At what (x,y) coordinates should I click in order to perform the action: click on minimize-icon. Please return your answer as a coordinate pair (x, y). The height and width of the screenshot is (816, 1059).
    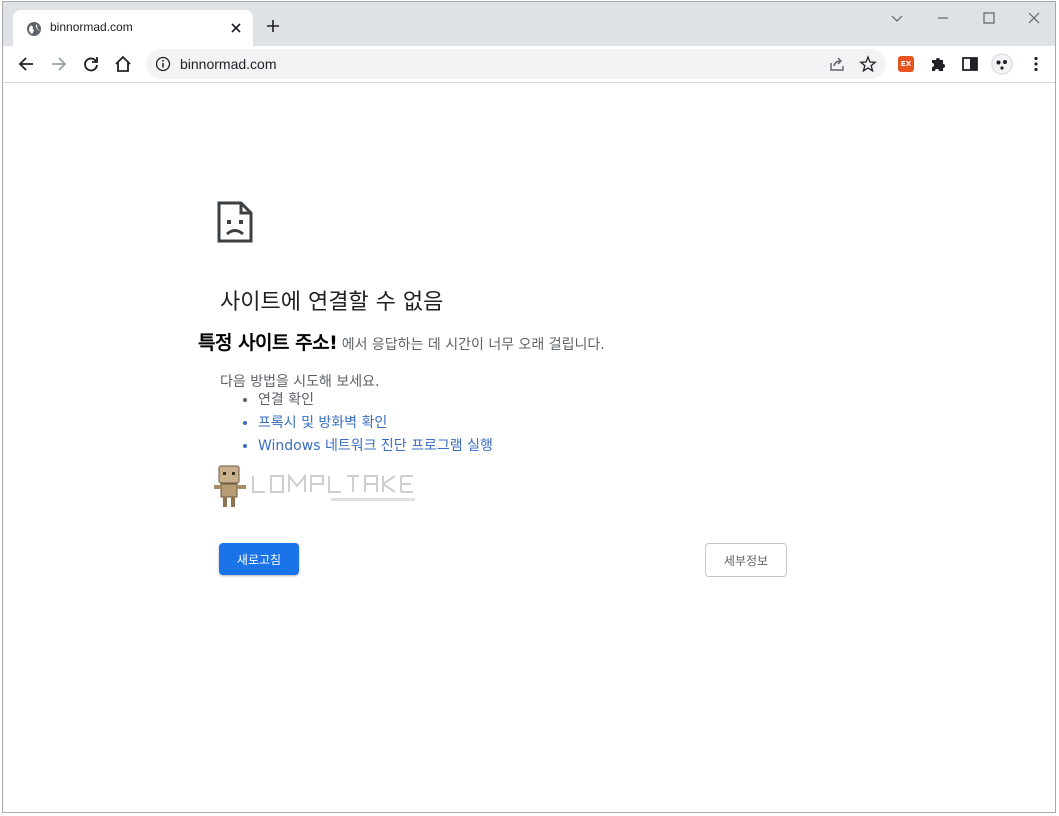
    Looking at the image, I should click on (943, 18).